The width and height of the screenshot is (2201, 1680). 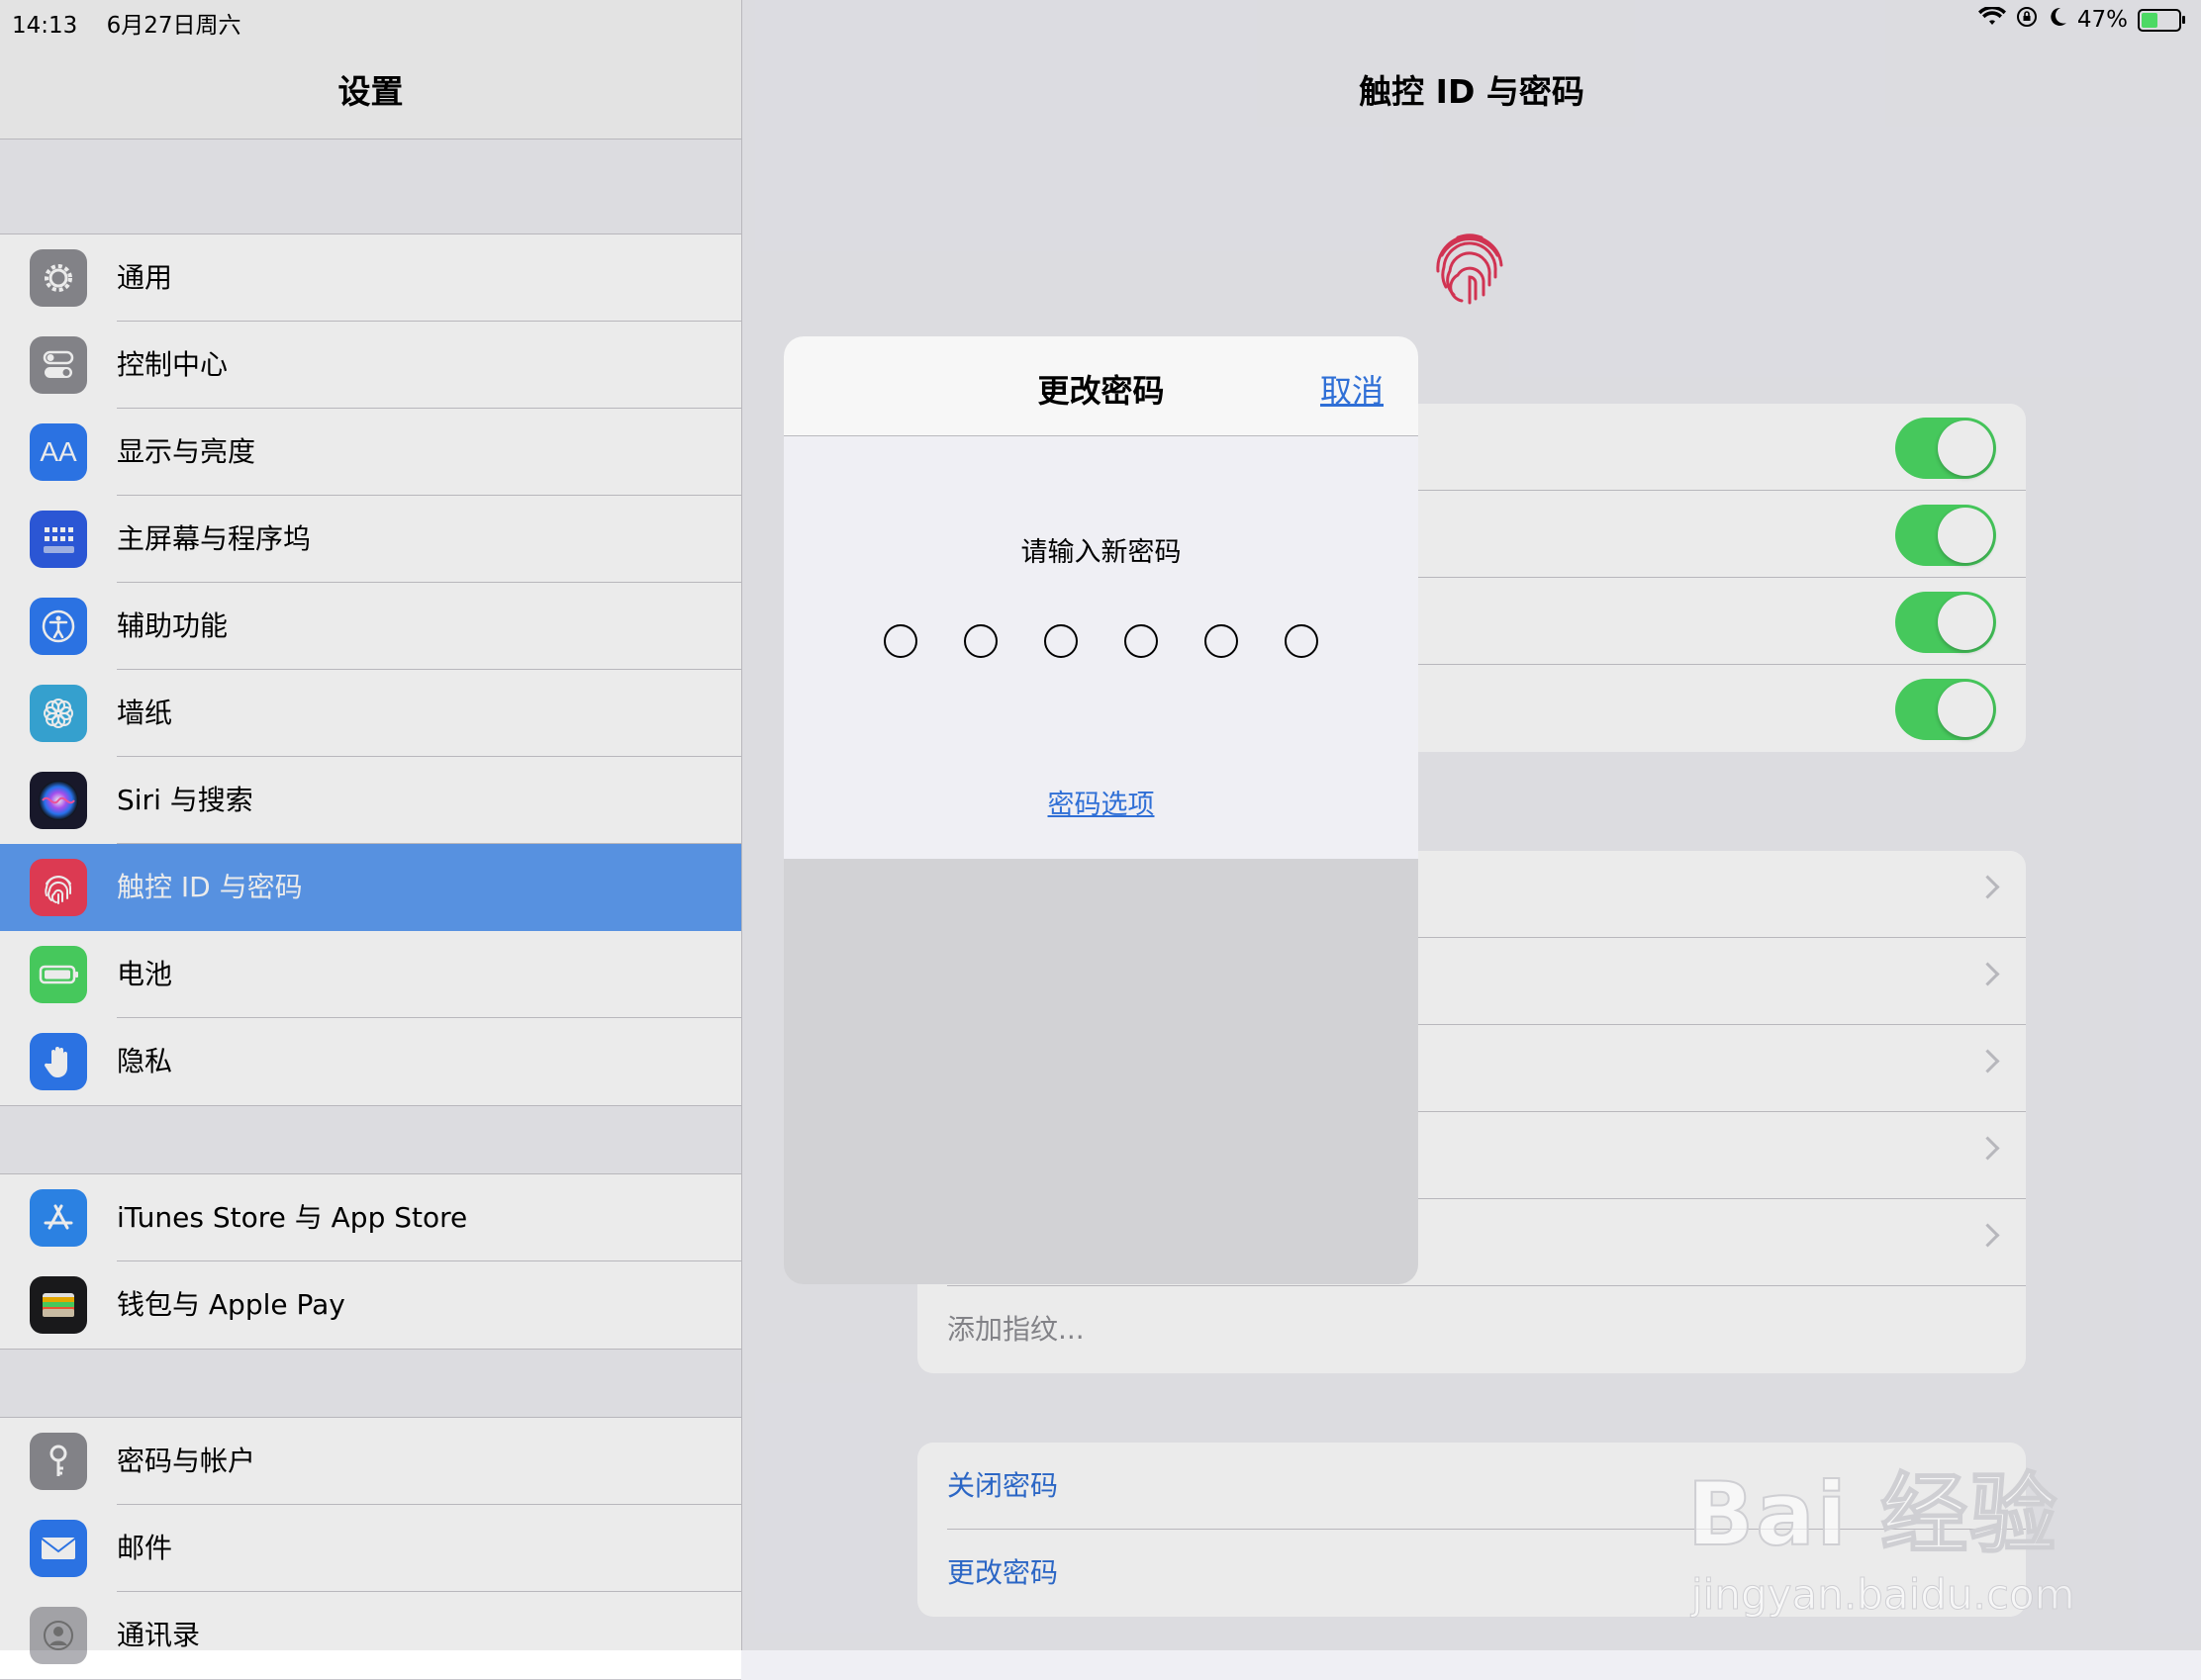 What do you see at coordinates (59, 278) in the screenshot?
I see `gear-icon` at bounding box center [59, 278].